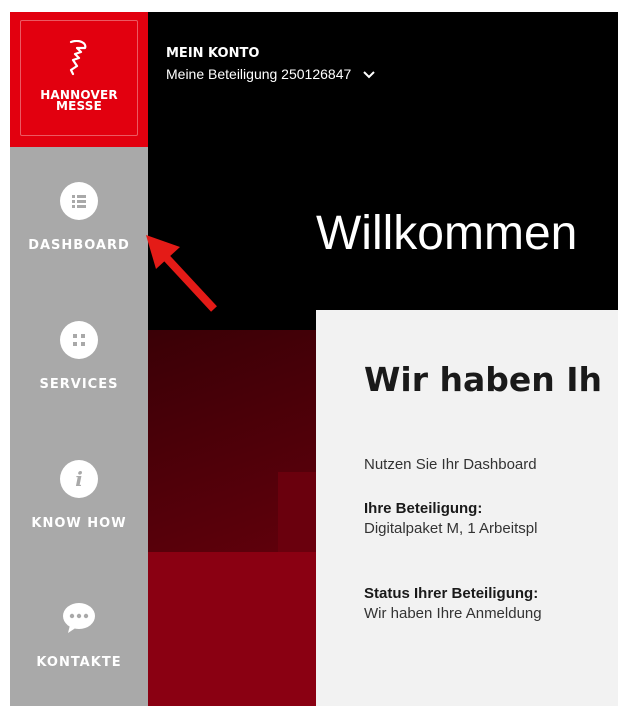 This screenshot has width=618, height=706. What do you see at coordinates (79, 618) in the screenshot?
I see `chat-icon` at bounding box center [79, 618].